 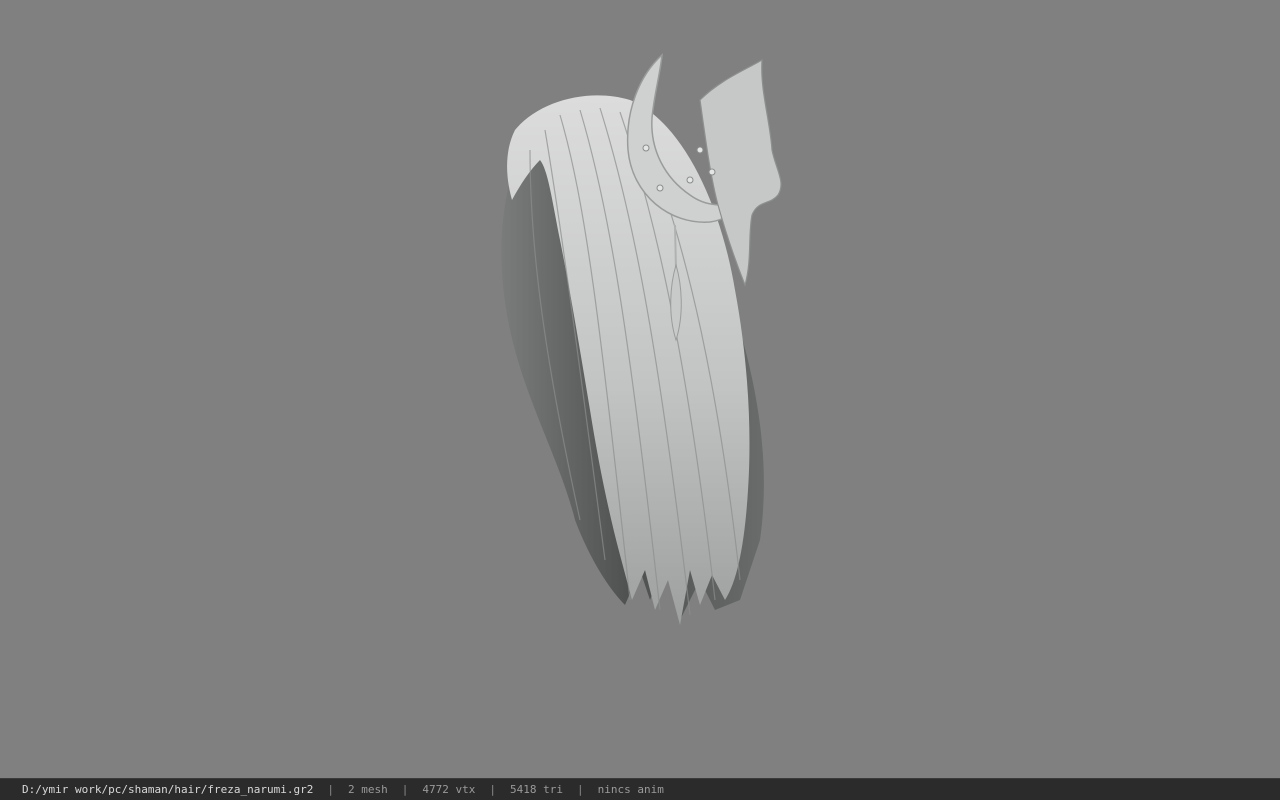 What do you see at coordinates (368, 789) in the screenshot?
I see `mesh-count: 2 mesh` at bounding box center [368, 789].